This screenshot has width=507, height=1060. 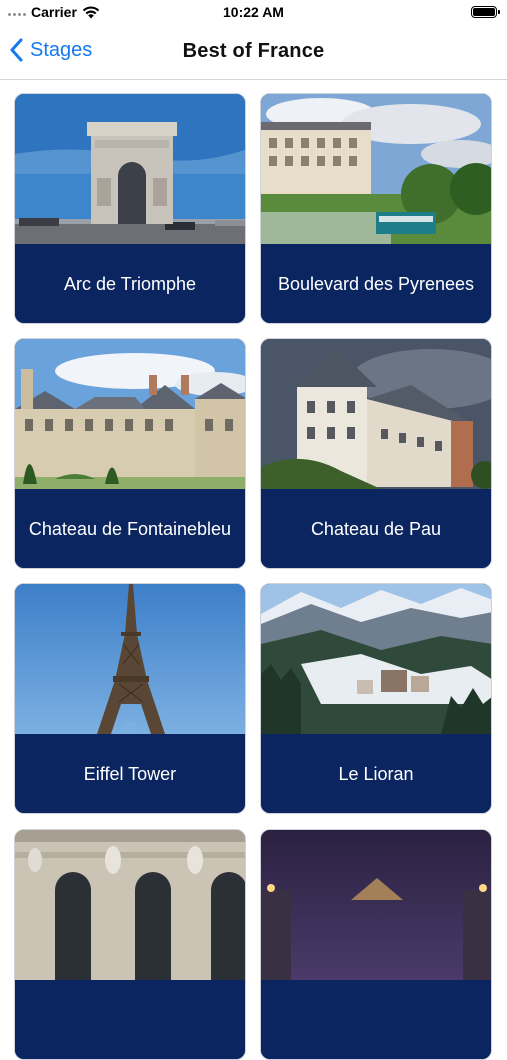 What do you see at coordinates (376, 283) in the screenshot?
I see `stage-card-label: Boulevard des Pyrenees` at bounding box center [376, 283].